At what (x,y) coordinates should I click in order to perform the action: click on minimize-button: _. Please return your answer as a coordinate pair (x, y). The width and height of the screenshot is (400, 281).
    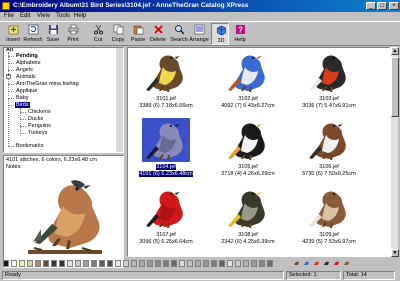
    Looking at the image, I should click on (371, 6).